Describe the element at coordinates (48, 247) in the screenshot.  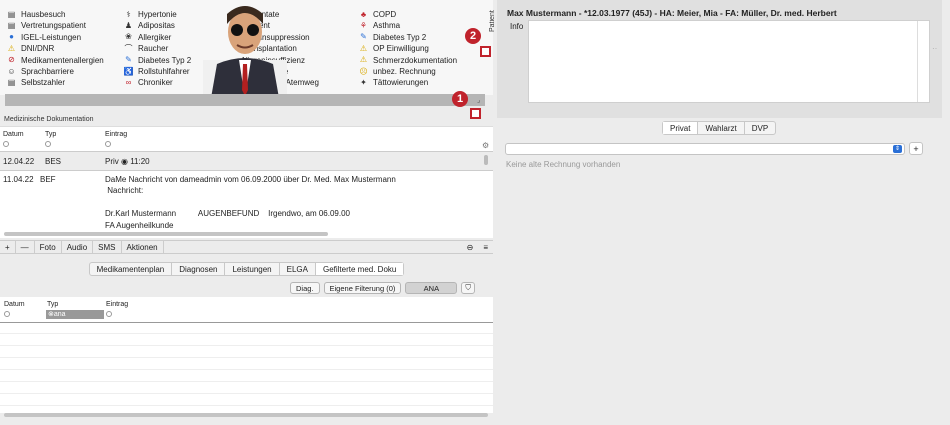
I see `foto-button: Foto` at that location.